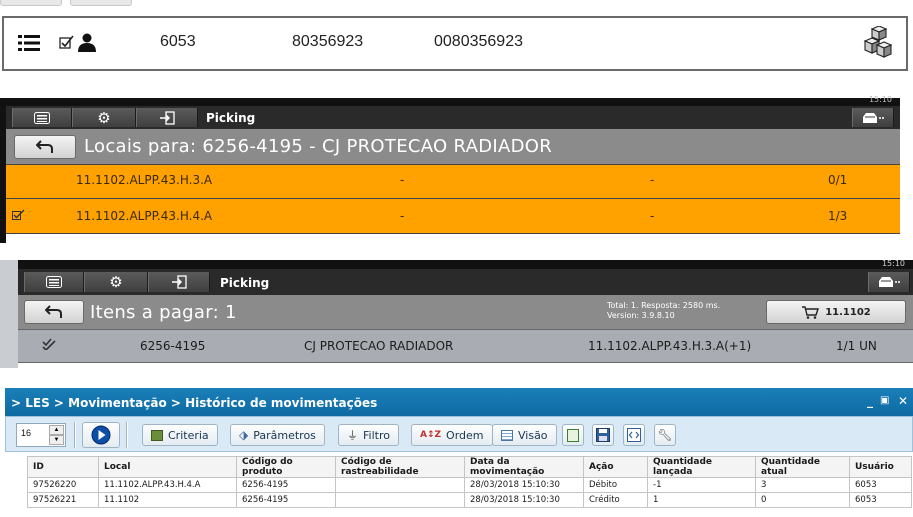  What do you see at coordinates (56, 440) in the screenshot?
I see `stepper-down: ▼` at bounding box center [56, 440].